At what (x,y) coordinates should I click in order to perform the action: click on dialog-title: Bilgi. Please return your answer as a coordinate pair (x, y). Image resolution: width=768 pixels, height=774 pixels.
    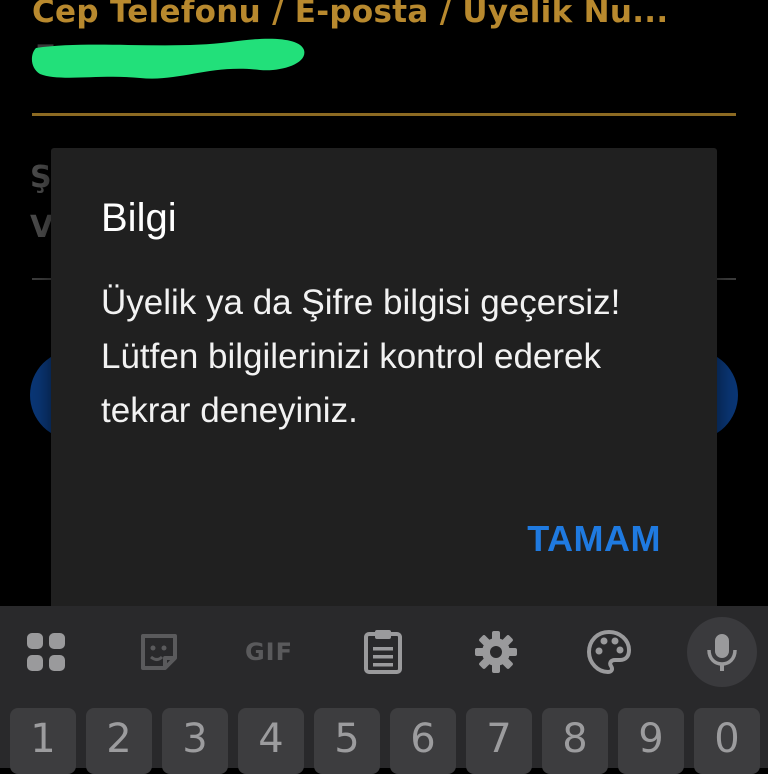
    Looking at the image, I should click on (139, 218).